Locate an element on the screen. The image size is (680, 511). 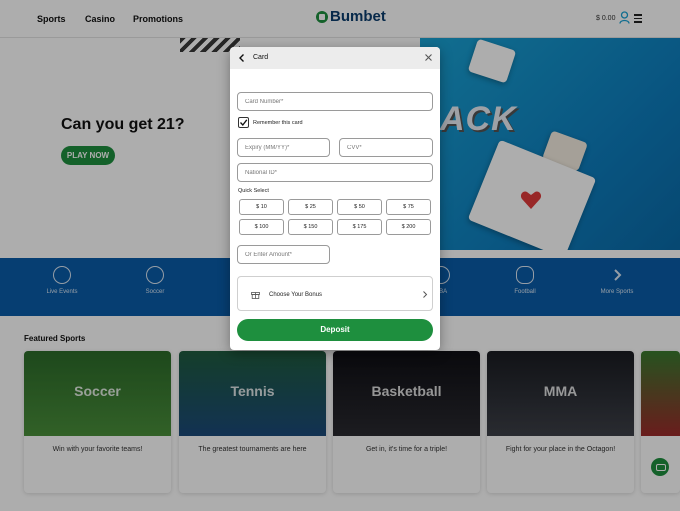
card-number-input is located at coordinates (335, 101).